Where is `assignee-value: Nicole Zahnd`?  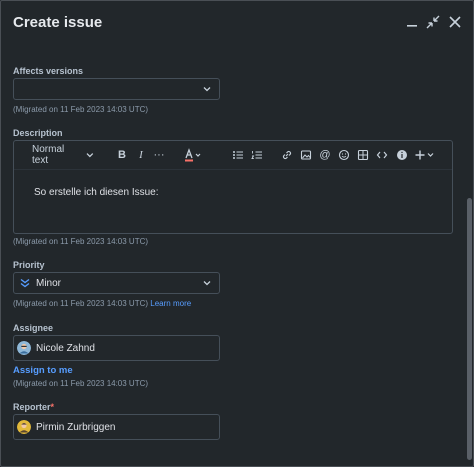
assignee-value: Nicole Zahnd is located at coordinates (65, 348).